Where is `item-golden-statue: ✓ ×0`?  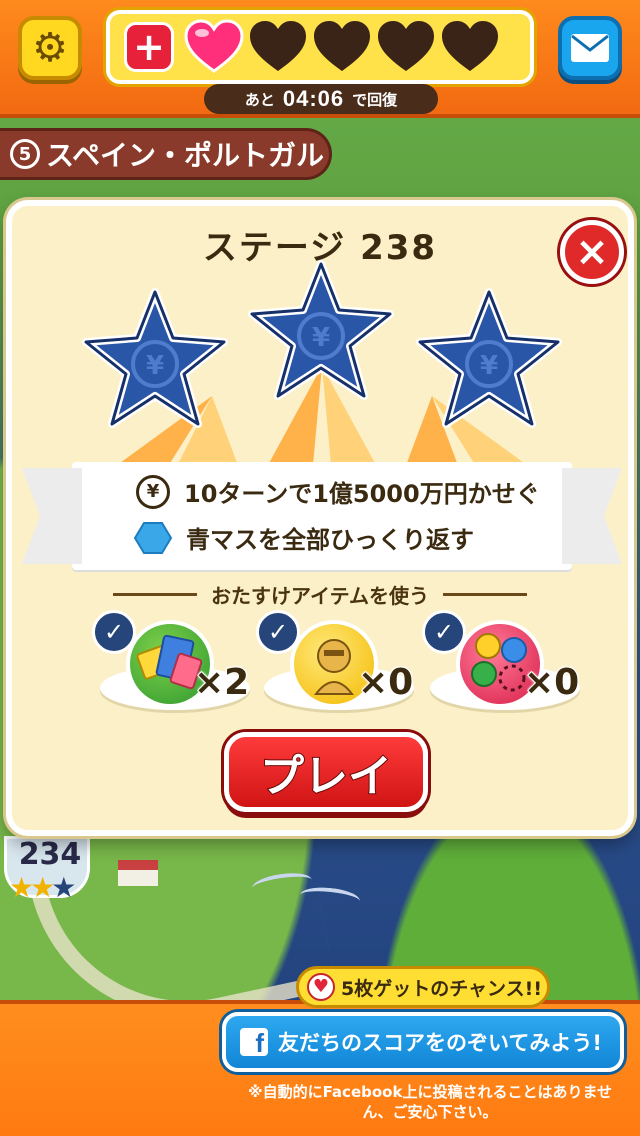 item-golden-statue: ✓ ×0 is located at coordinates (341, 665).